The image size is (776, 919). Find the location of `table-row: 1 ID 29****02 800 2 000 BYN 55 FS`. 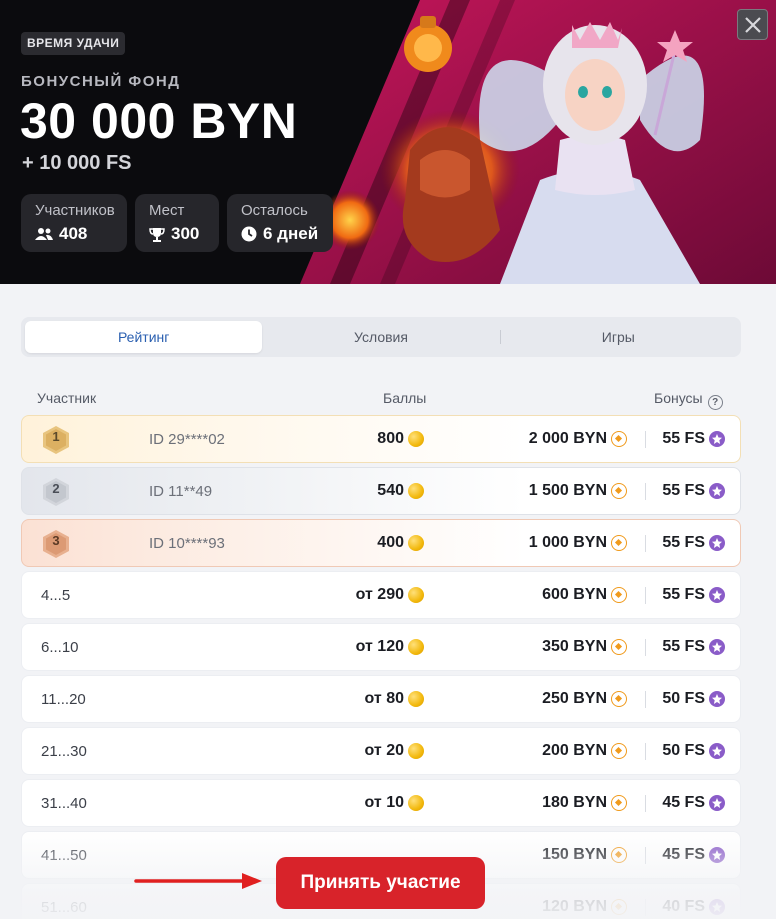

table-row: 1 ID 29****02 800 2 000 BYN 55 FS is located at coordinates (381, 439).